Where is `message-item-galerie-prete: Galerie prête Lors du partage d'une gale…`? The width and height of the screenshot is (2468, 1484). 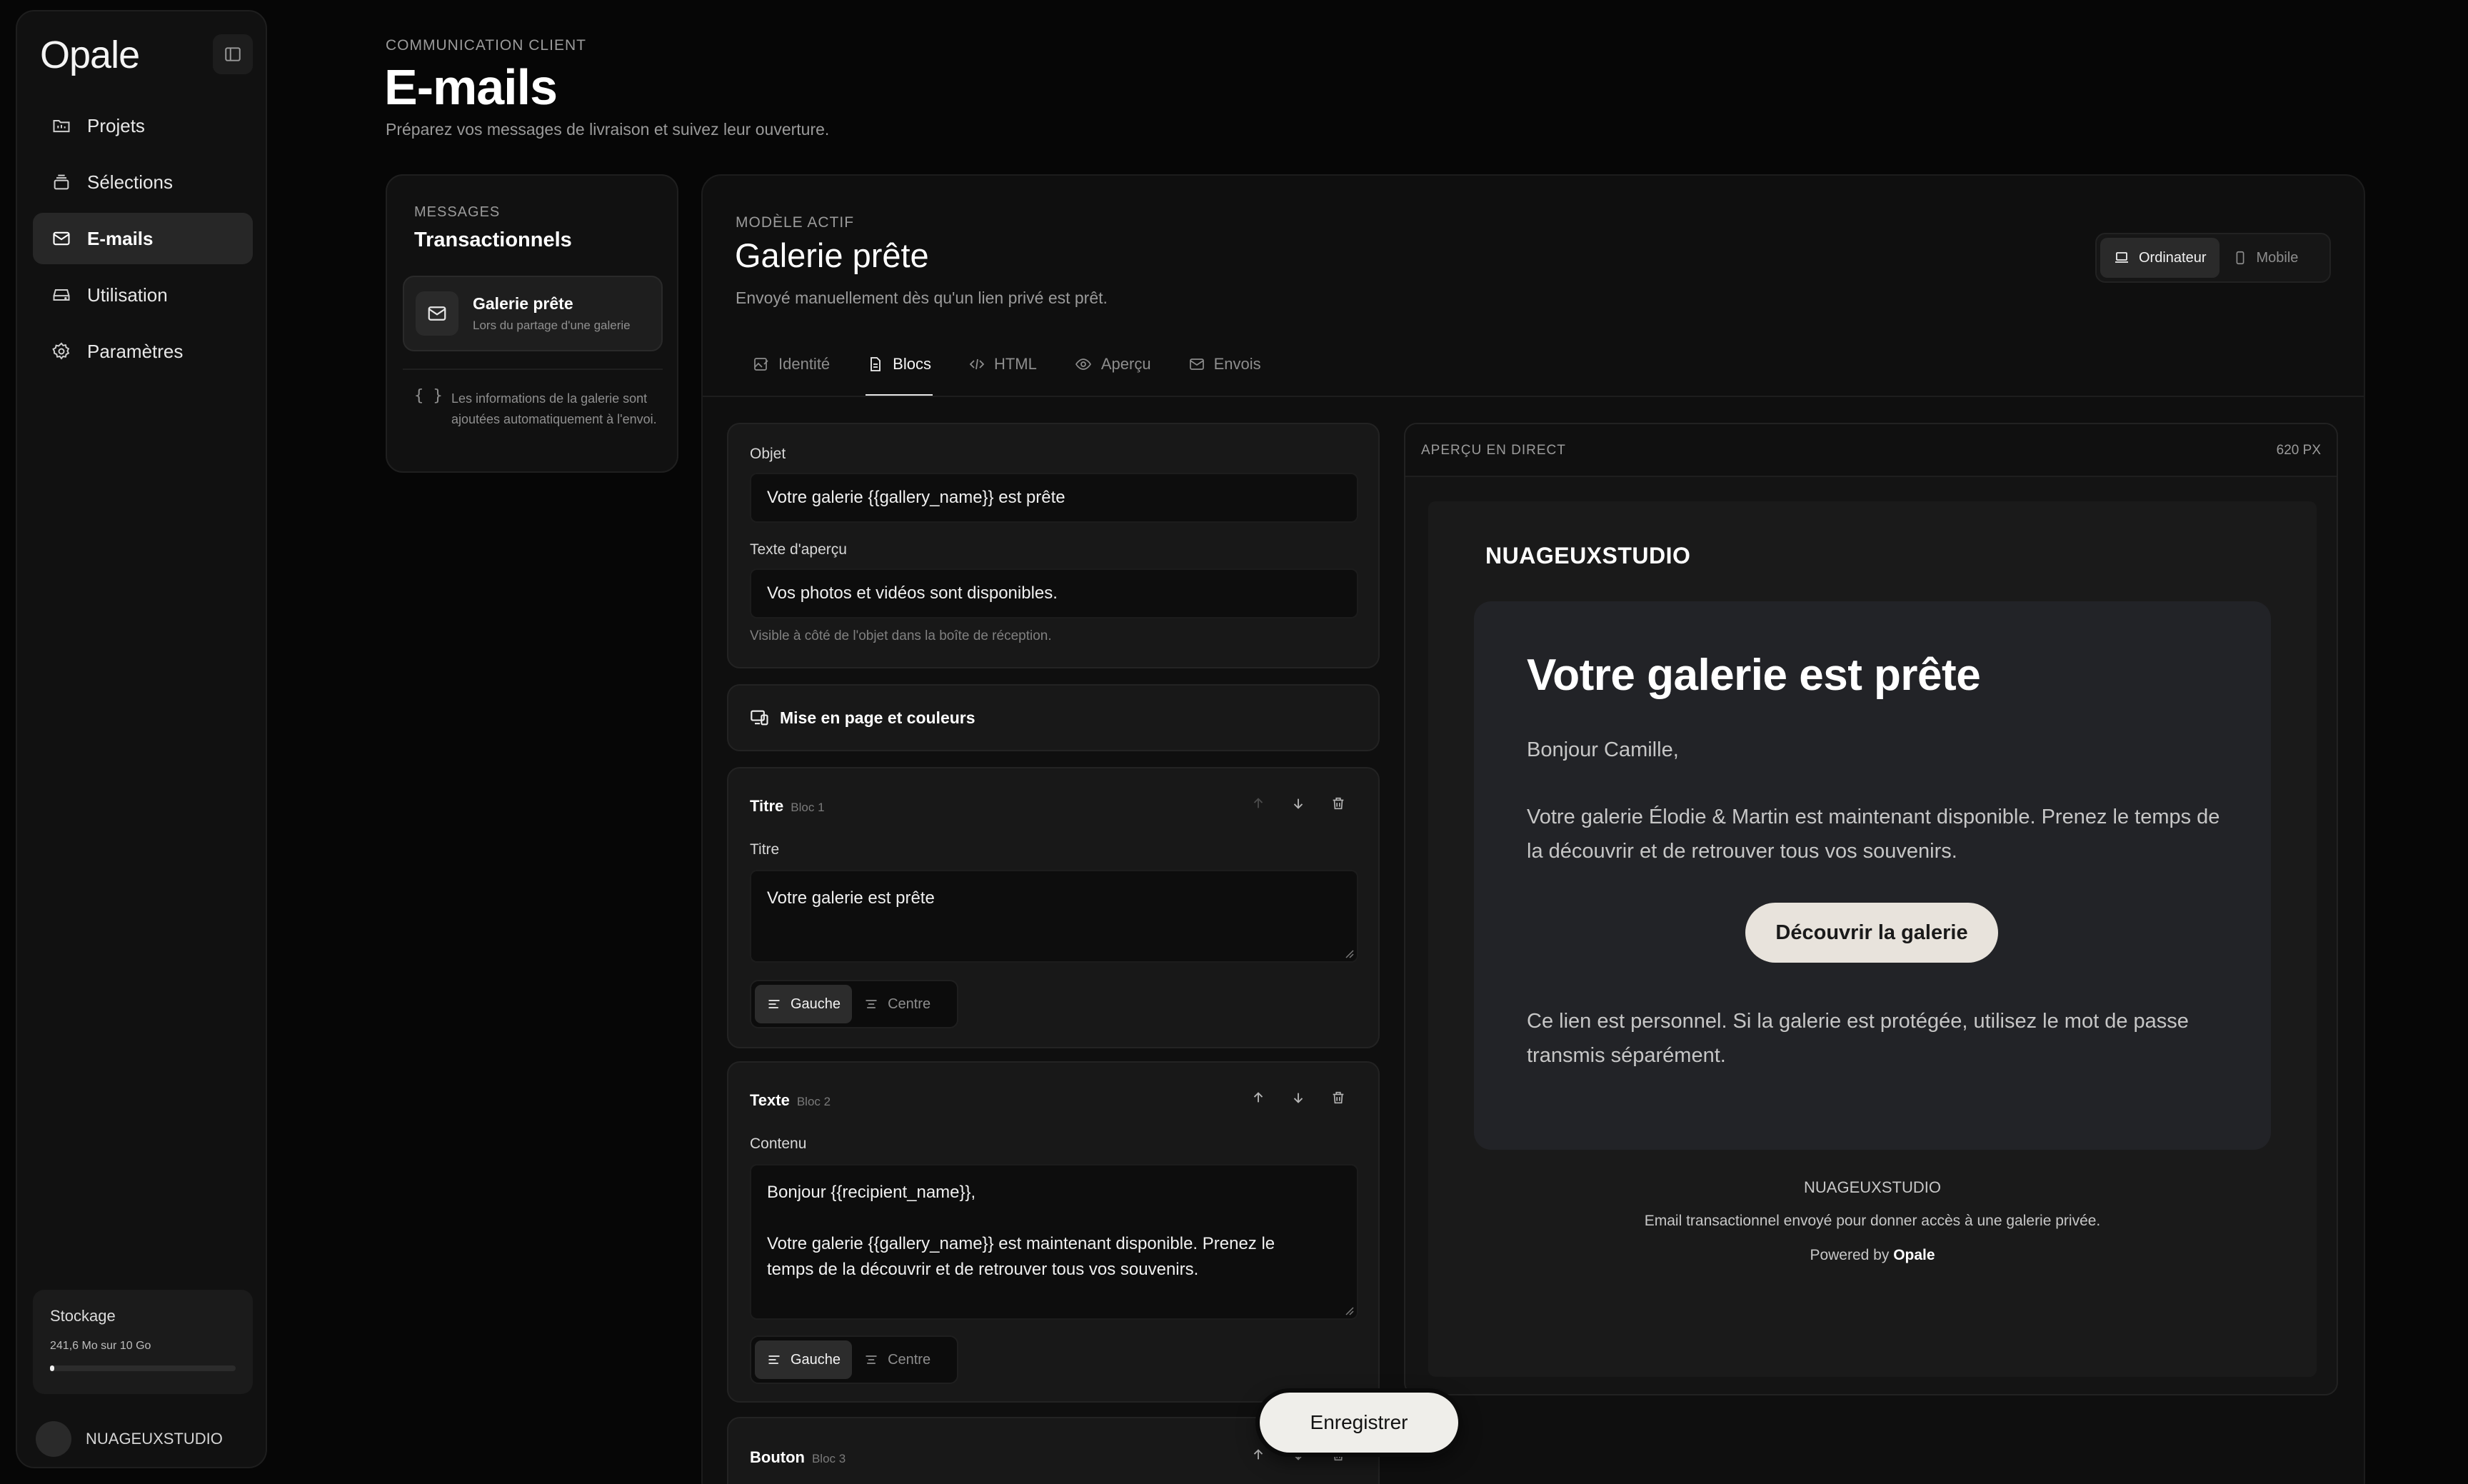
message-item-galerie-prete: Galerie prête Lors du partage d'une gale… is located at coordinates (533, 313).